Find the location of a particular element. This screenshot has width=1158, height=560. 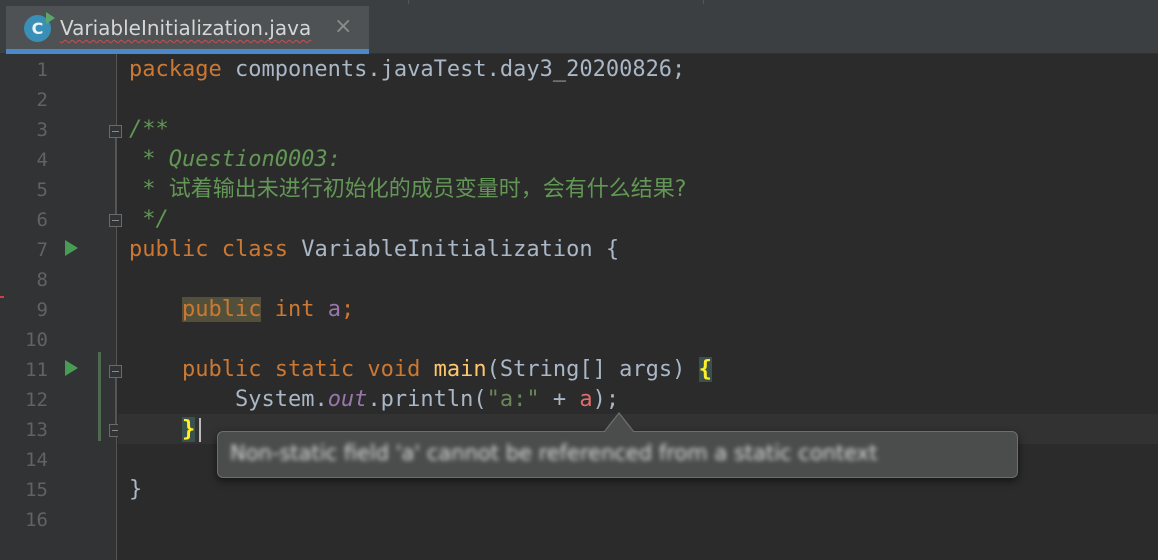

editor-tab-bar: C VariableInitialization.java × is located at coordinates (579, 27).